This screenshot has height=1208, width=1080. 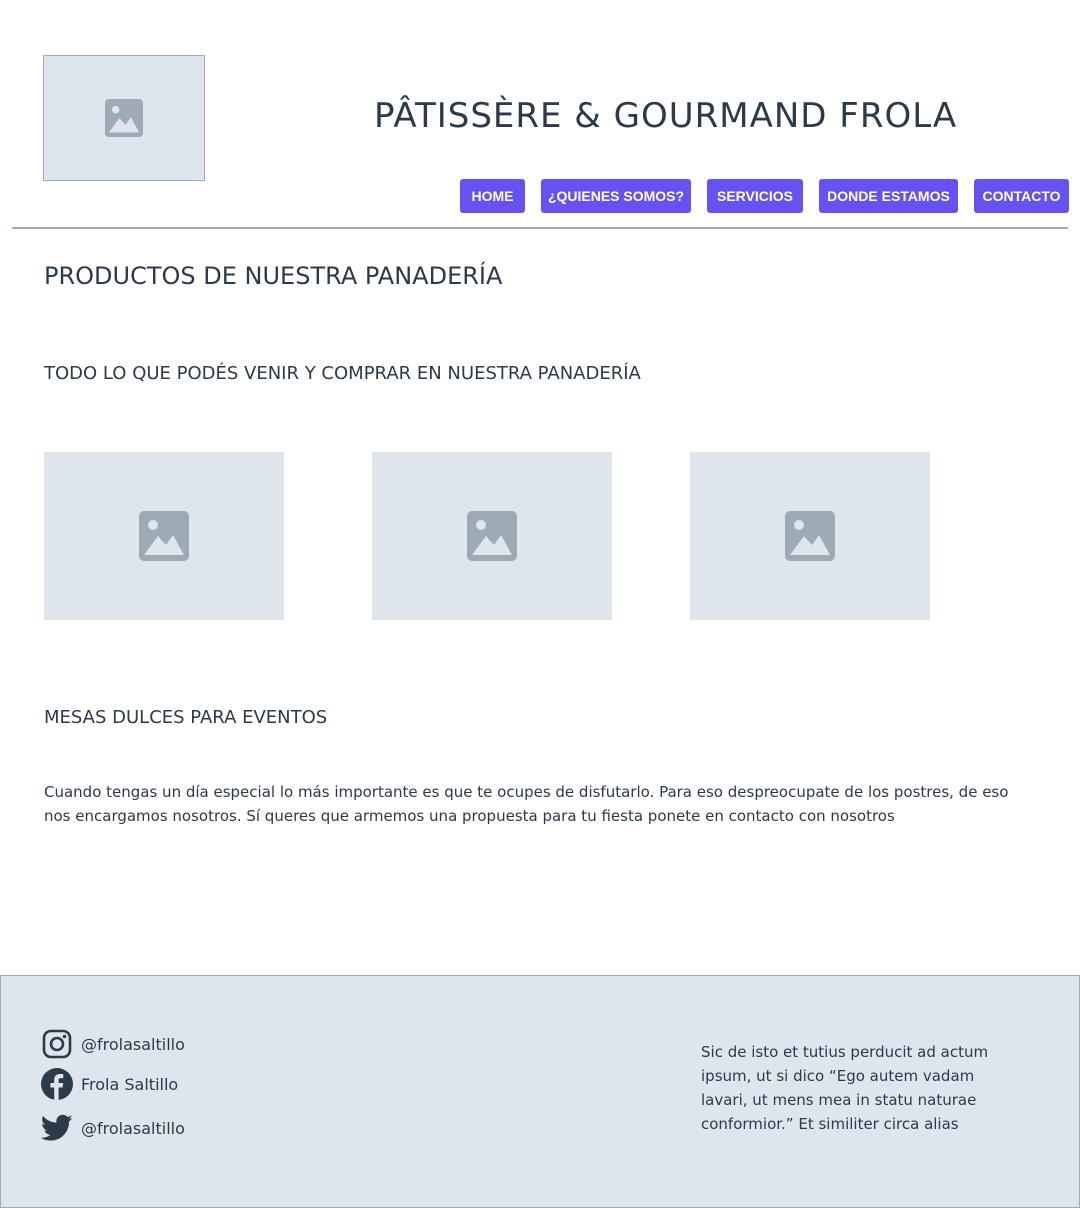 What do you see at coordinates (57, 1044) in the screenshot?
I see `instagram-icon` at bounding box center [57, 1044].